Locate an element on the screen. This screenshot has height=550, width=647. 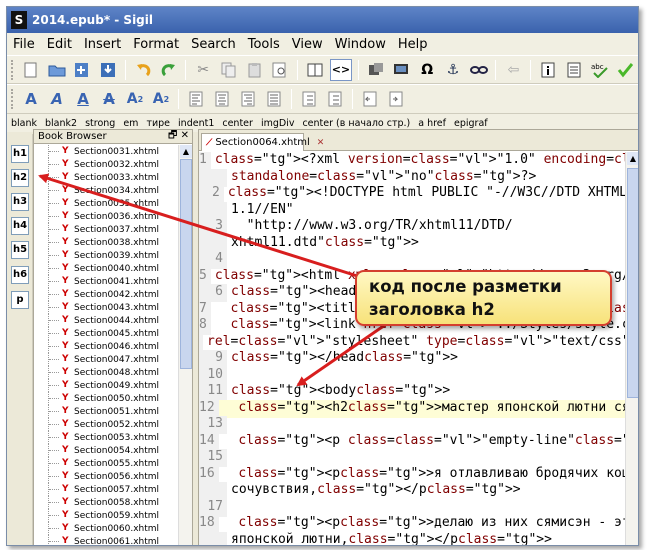
list-item: Y Section0047.xhtml is located at coordinates (107, 359).